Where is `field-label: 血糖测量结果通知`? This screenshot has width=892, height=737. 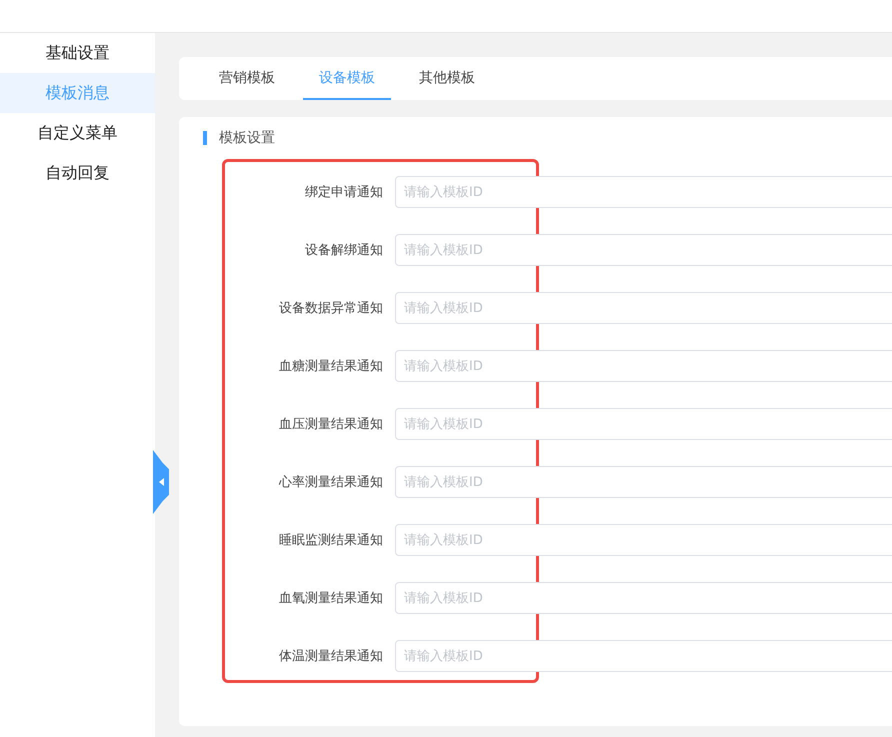 field-label: 血糖测量结果通知 is located at coordinates (330, 366).